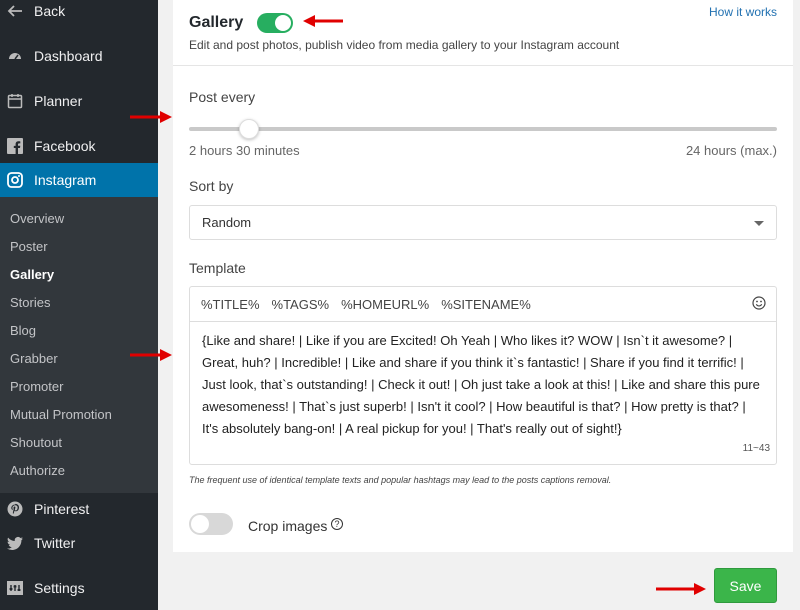 The width and height of the screenshot is (800, 610). I want to click on submenu-item-blog: Blog, so click(79, 330).